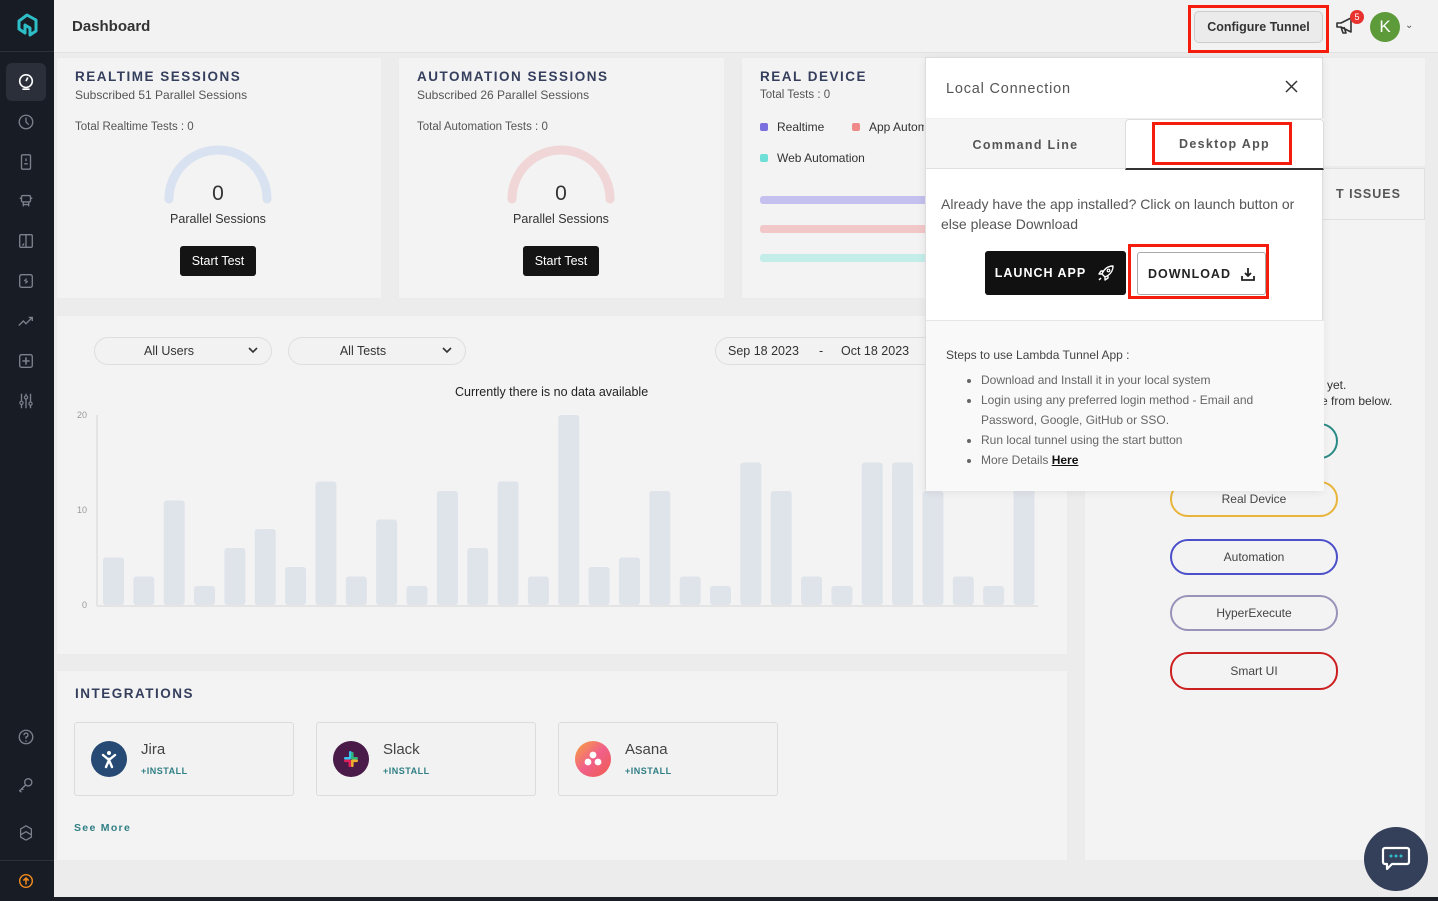  I want to click on download-button: DOWNLOAD, so click(1201, 273).